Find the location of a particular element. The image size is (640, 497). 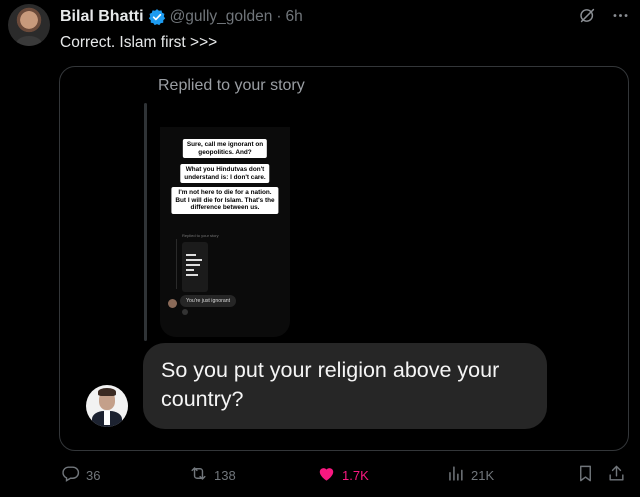

reply-button: 36 is located at coordinates (80, 475).